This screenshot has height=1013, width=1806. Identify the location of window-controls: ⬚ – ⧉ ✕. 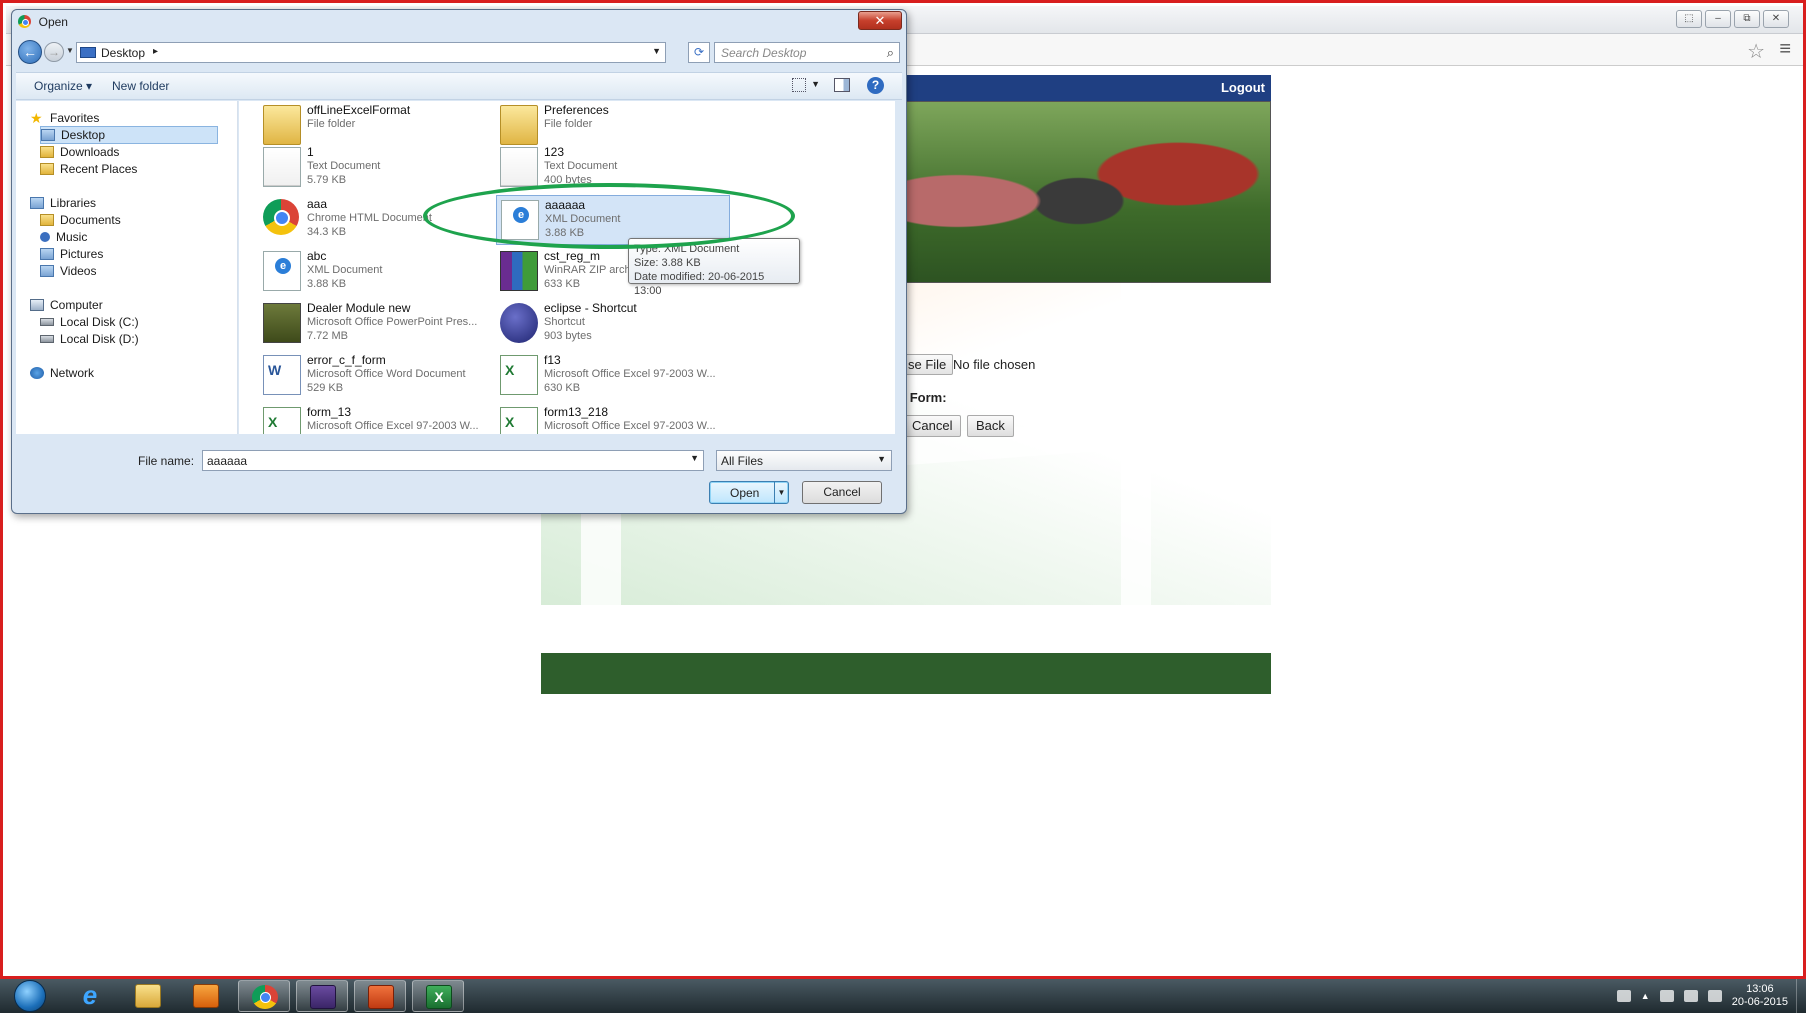
(1732, 19).